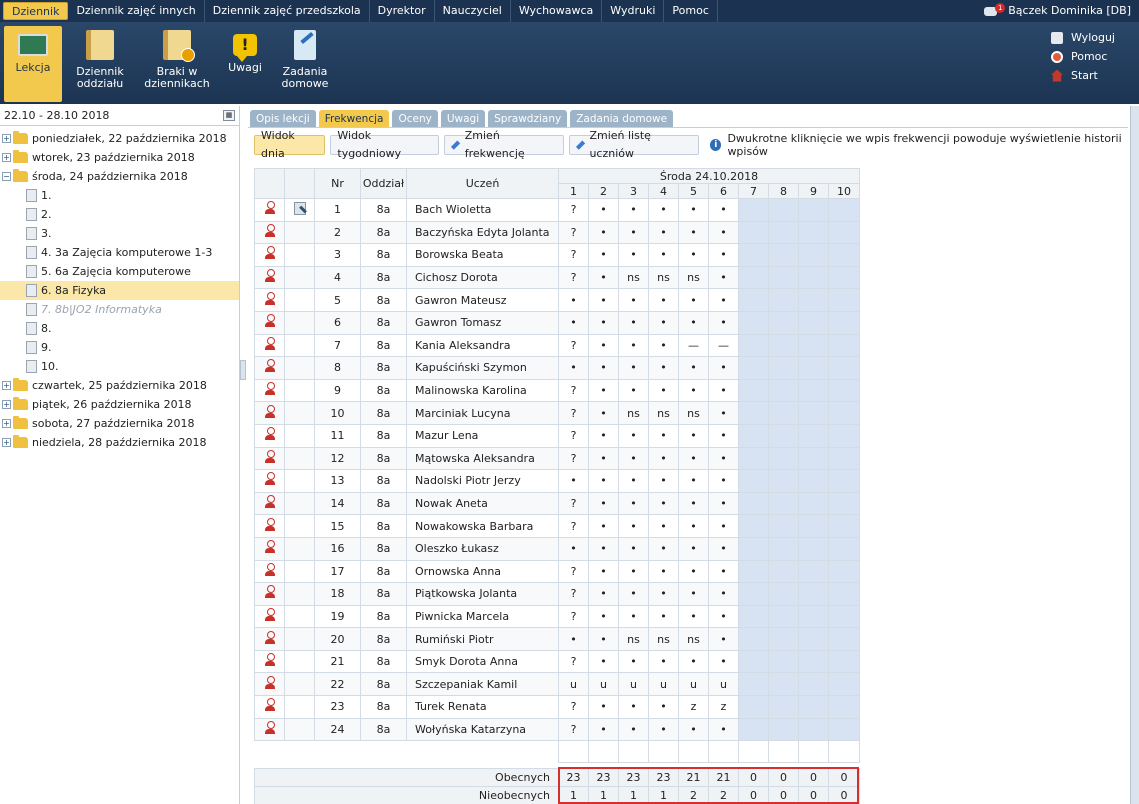 The width and height of the screenshot is (1139, 804). Describe the element at coordinates (385, 144) in the screenshot. I see `widok-tygodniowy-button: Widok tygodniowy` at that location.